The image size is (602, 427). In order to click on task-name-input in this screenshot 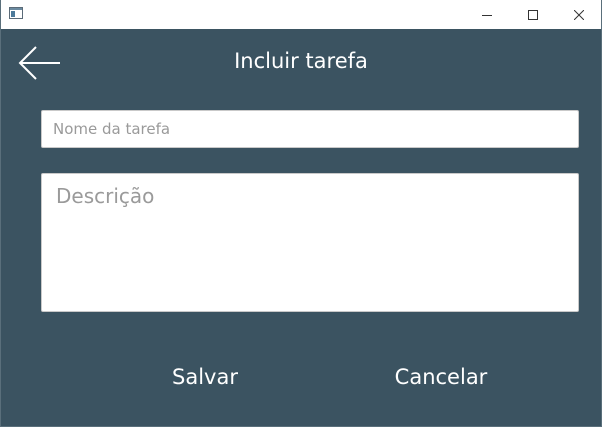, I will do `click(310, 129)`.